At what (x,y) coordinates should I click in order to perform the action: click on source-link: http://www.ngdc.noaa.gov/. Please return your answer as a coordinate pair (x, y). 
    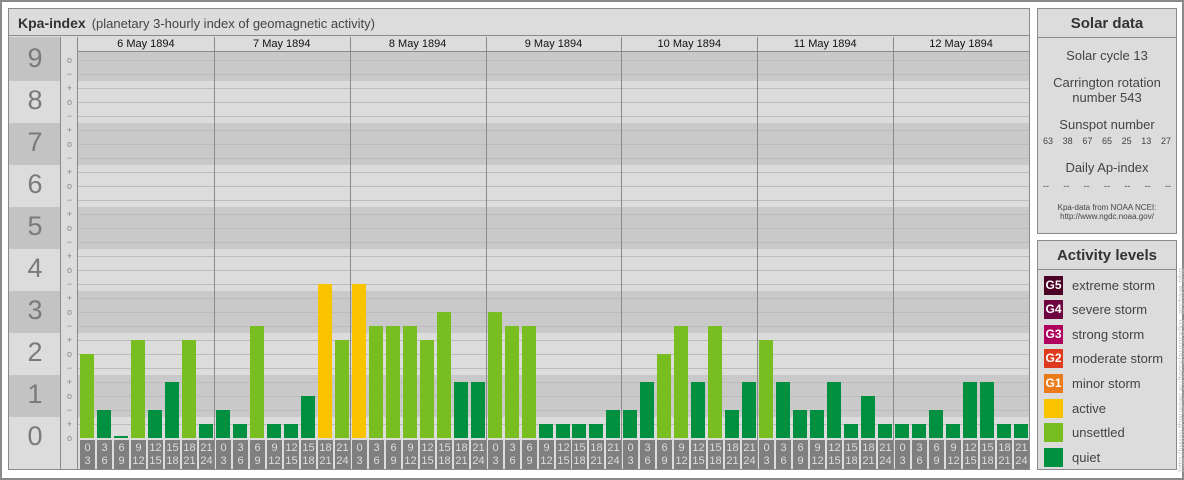
    Looking at the image, I should click on (1107, 216).